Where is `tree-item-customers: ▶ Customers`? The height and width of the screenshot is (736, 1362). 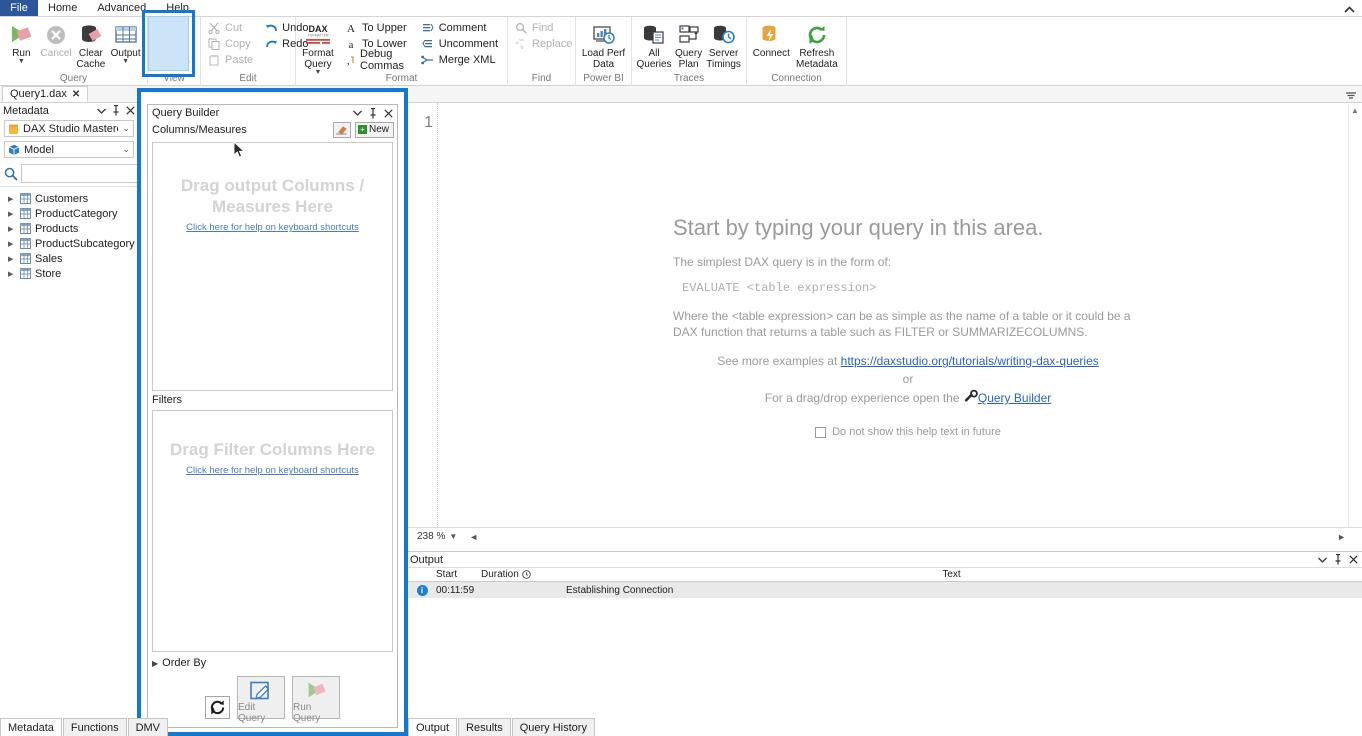 tree-item-customers: ▶ Customers is located at coordinates (69, 198).